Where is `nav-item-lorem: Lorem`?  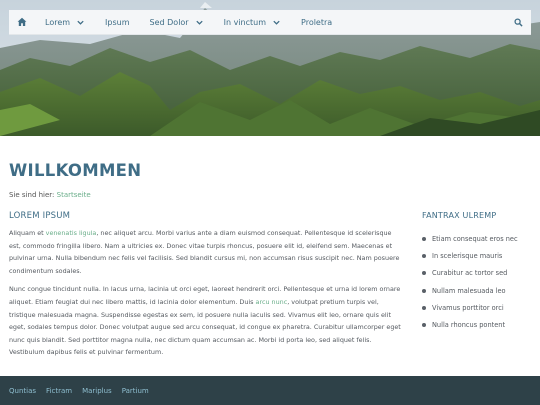 nav-item-lorem: Lorem is located at coordinates (65, 22).